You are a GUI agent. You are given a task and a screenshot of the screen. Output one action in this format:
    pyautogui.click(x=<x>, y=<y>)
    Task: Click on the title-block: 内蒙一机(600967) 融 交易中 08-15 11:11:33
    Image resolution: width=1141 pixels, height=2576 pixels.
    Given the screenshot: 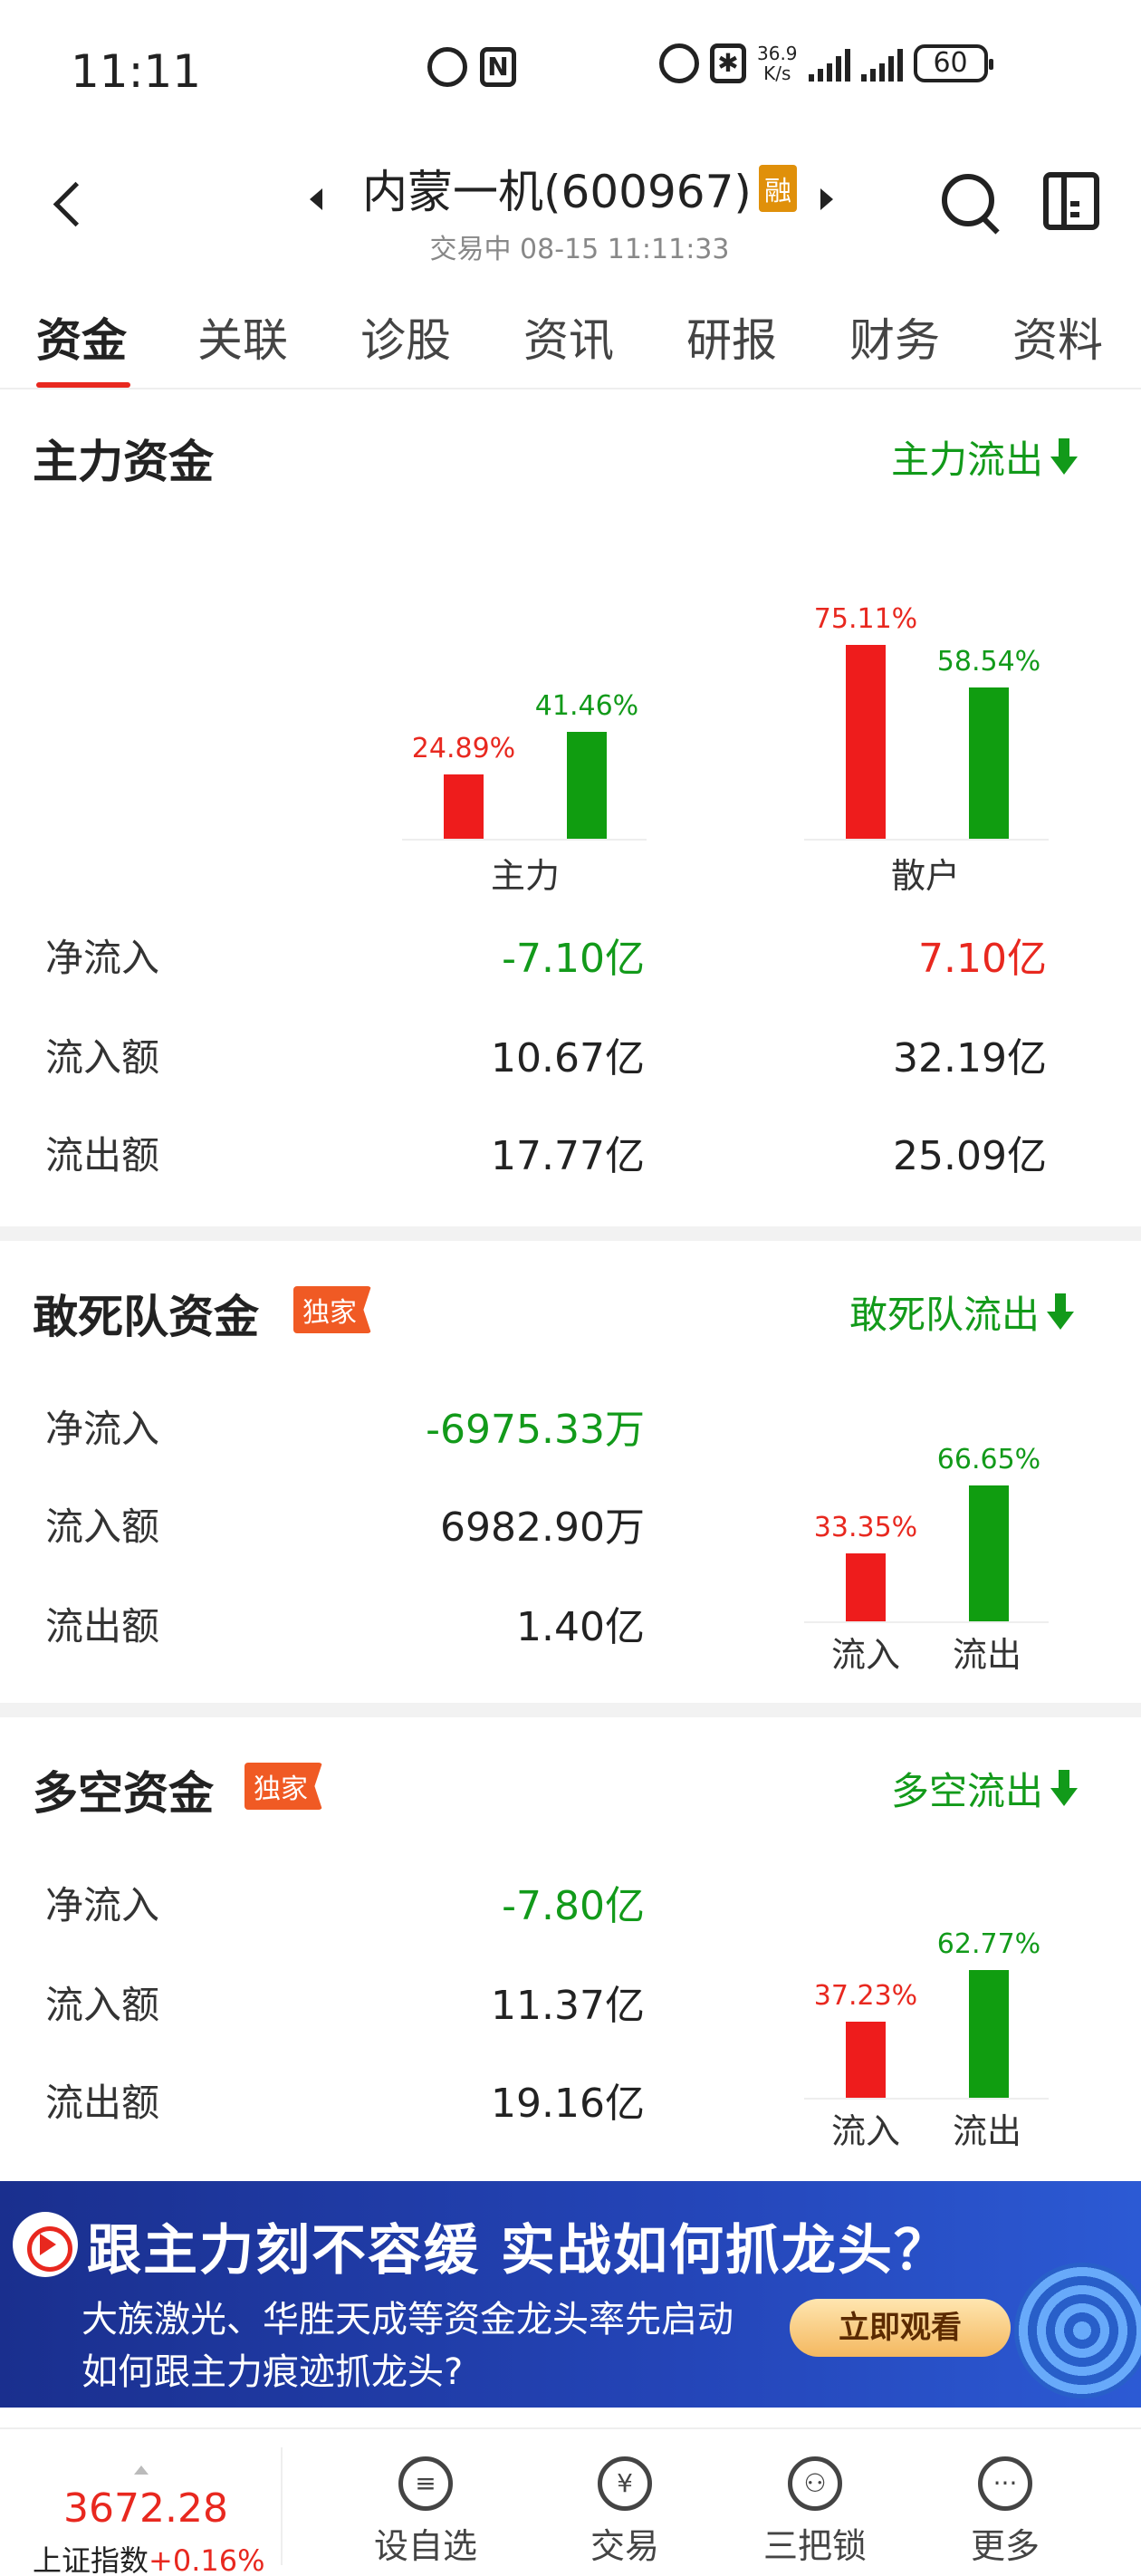 What is the action you would take?
    pyautogui.click(x=579, y=211)
    